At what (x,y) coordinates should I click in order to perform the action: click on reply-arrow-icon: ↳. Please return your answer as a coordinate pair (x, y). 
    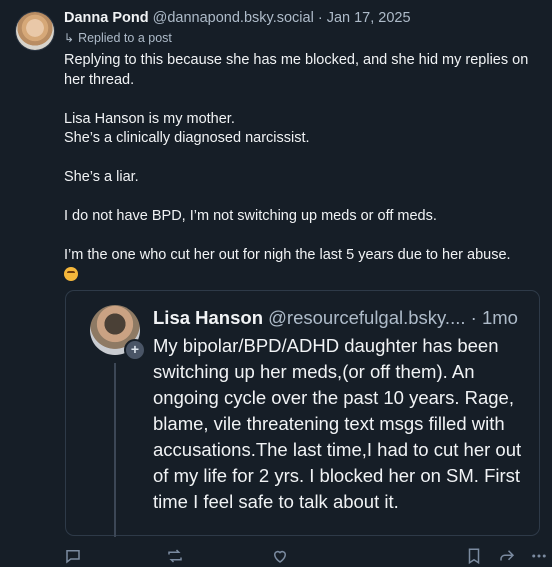
    Looking at the image, I should click on (69, 38).